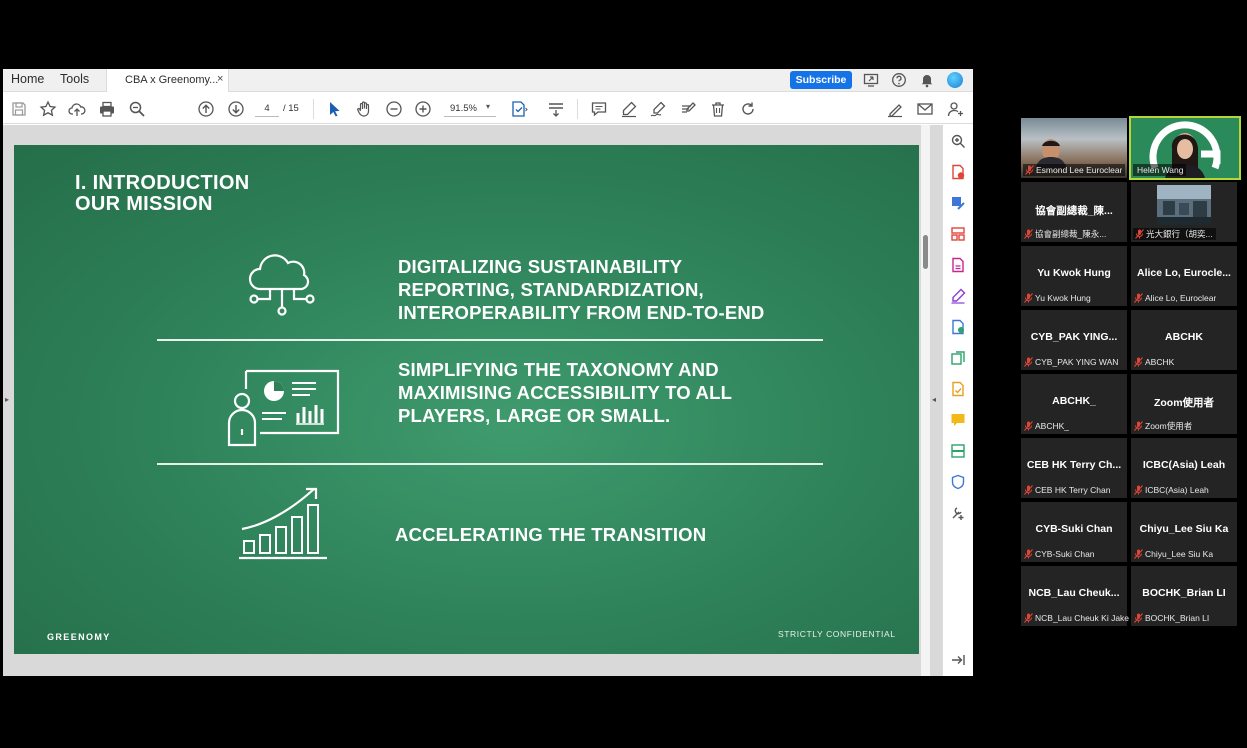 Image resolution: width=1247 pixels, height=748 pixels. Describe the element at coordinates (927, 80) in the screenshot. I see `notification-bell-icon` at that location.